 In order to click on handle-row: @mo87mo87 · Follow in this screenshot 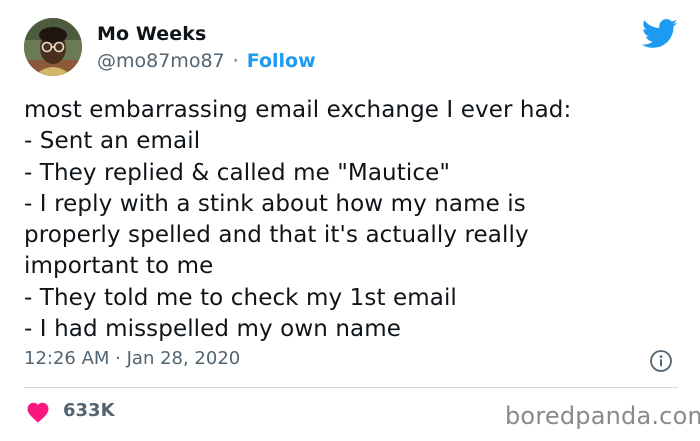, I will do `click(206, 61)`.